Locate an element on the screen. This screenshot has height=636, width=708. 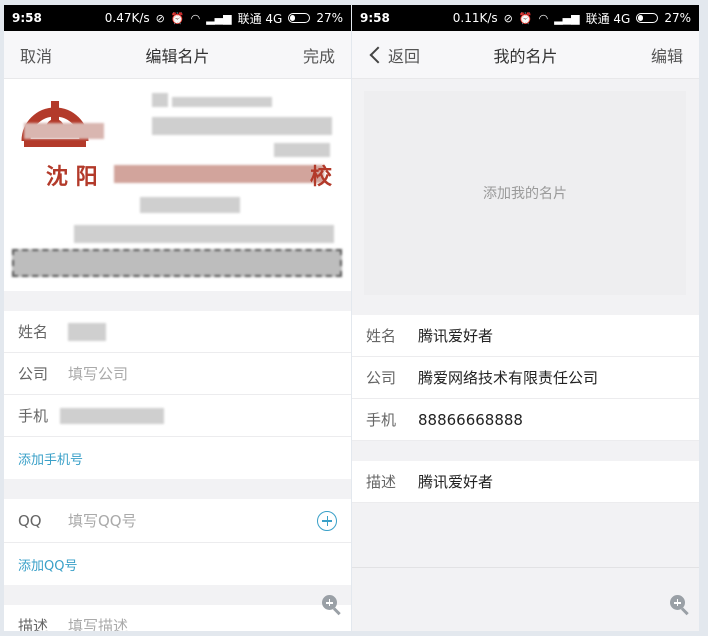
network-speed: 0.11K/s is located at coordinates (475, 18).